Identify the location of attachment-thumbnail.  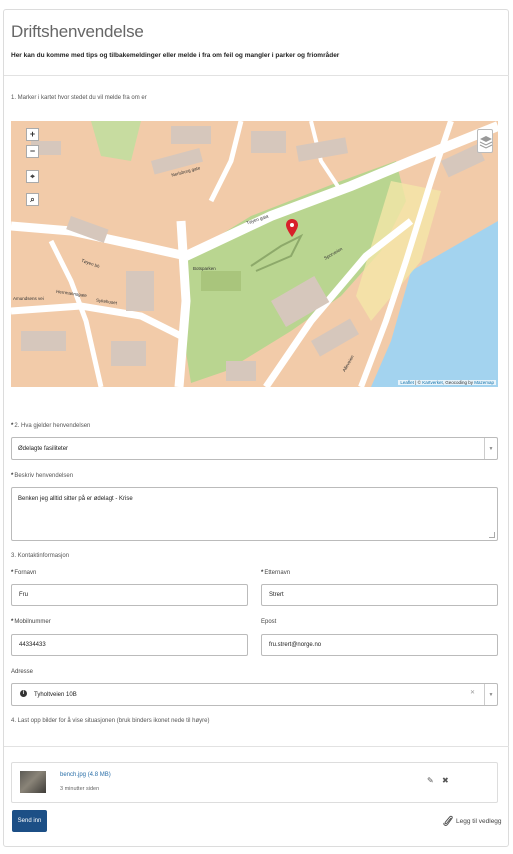
(33, 782).